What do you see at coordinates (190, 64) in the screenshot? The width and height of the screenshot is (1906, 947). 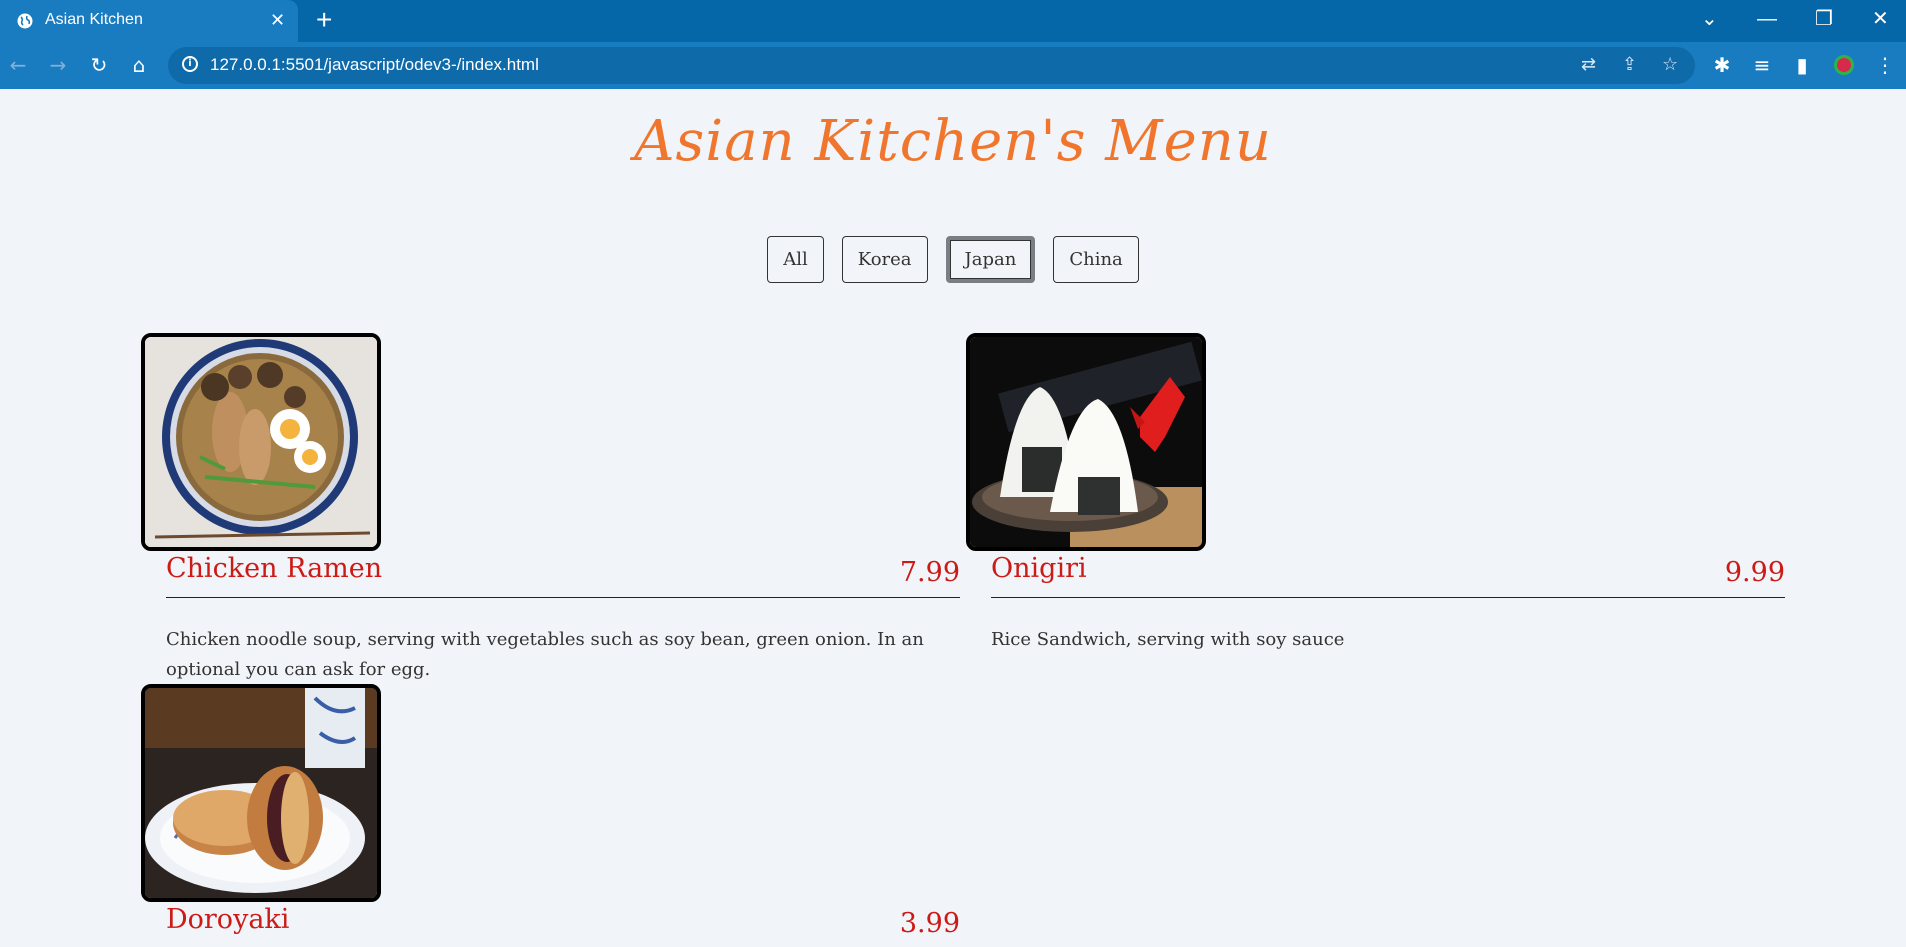 I see `site-info-icon: i` at bounding box center [190, 64].